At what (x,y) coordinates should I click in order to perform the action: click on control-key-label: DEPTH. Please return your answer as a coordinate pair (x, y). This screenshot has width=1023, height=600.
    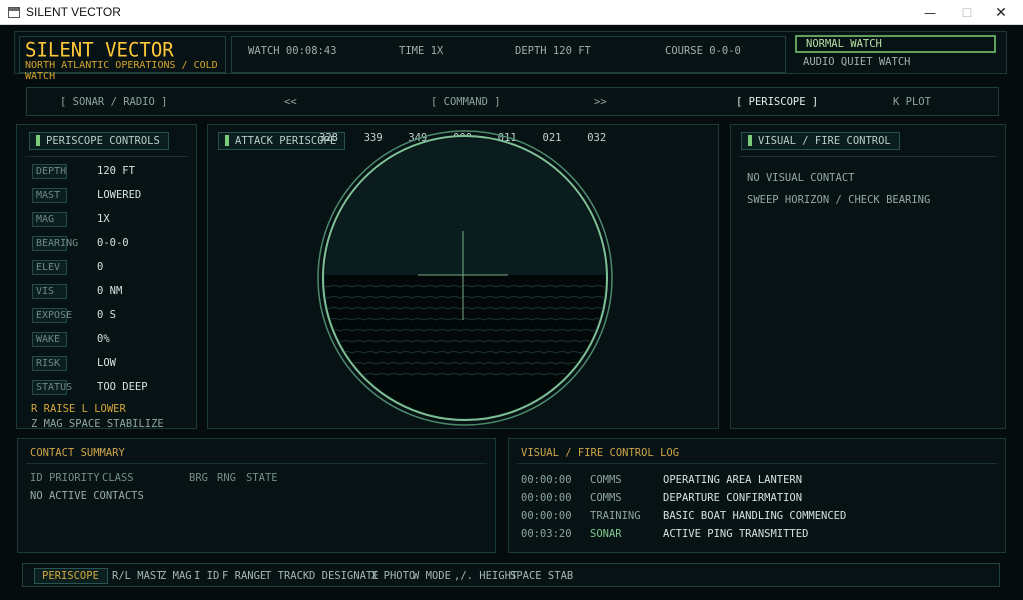
    Looking at the image, I should click on (49, 171).